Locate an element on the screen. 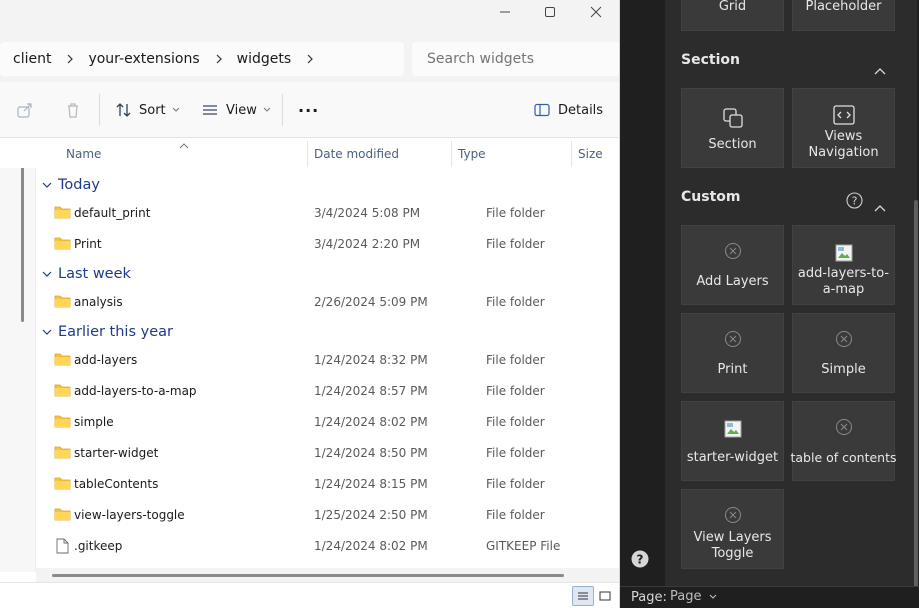 The height and width of the screenshot is (608, 919). delete-icon is located at coordinates (73, 110).